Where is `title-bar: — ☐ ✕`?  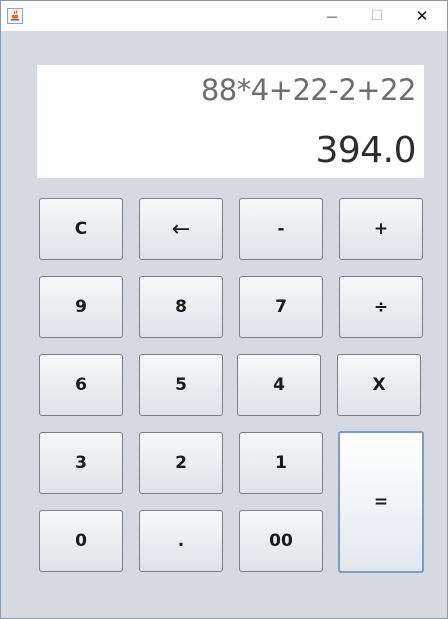
title-bar: — ☐ ✕ is located at coordinates (224, 16).